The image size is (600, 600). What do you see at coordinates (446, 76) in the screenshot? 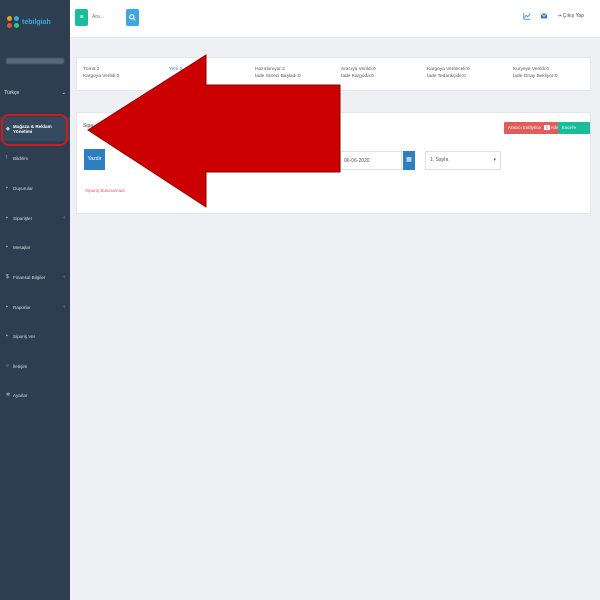
I see `status-secondary: İade Tedarikçide:0` at bounding box center [446, 76].